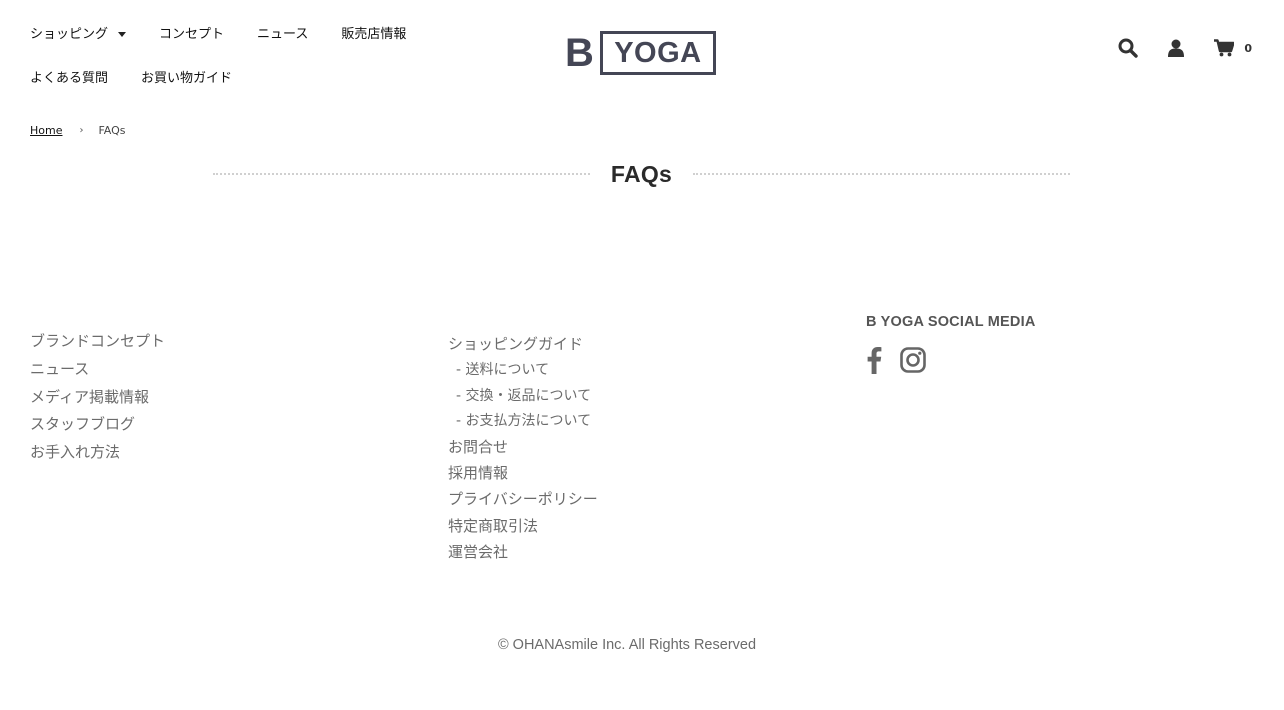 This screenshot has height=710, width=1284. Describe the element at coordinates (69, 76) in the screenshot. I see `nav-item-faq: よくある質問` at that location.